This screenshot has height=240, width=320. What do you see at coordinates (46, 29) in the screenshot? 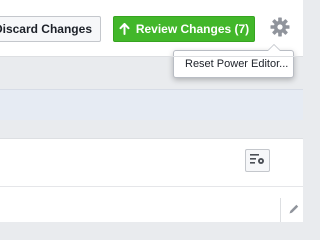
I see `discard-changes-label: Discard Changes` at bounding box center [46, 29].